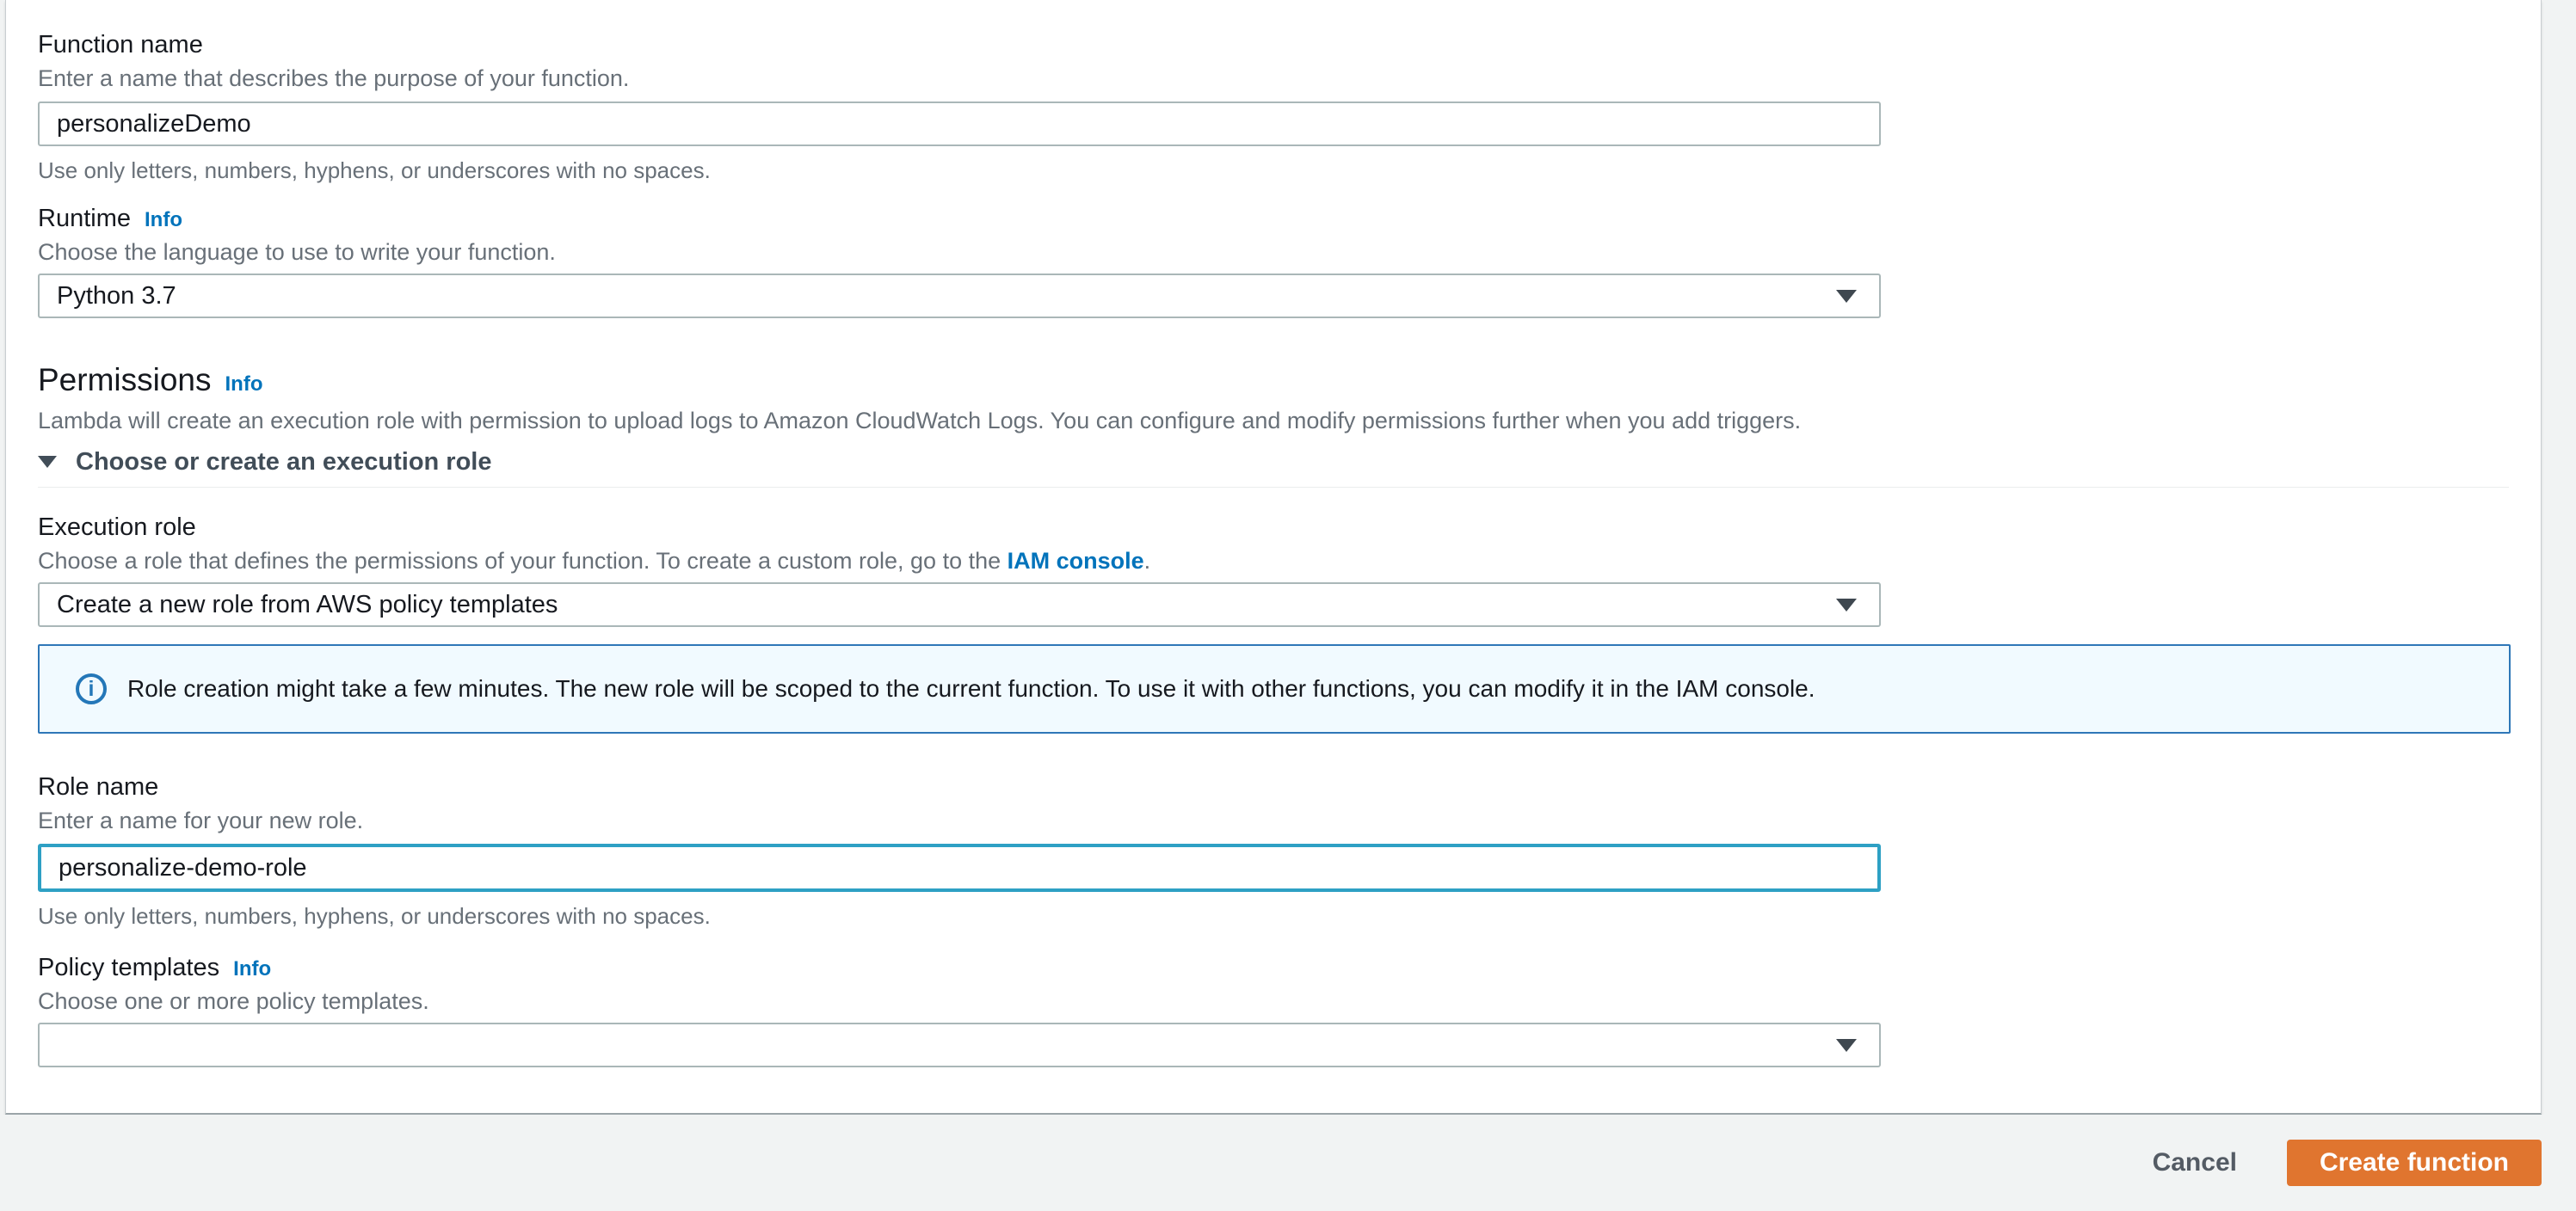  What do you see at coordinates (85, 218) in the screenshot?
I see `runtime-label: Runtime` at bounding box center [85, 218].